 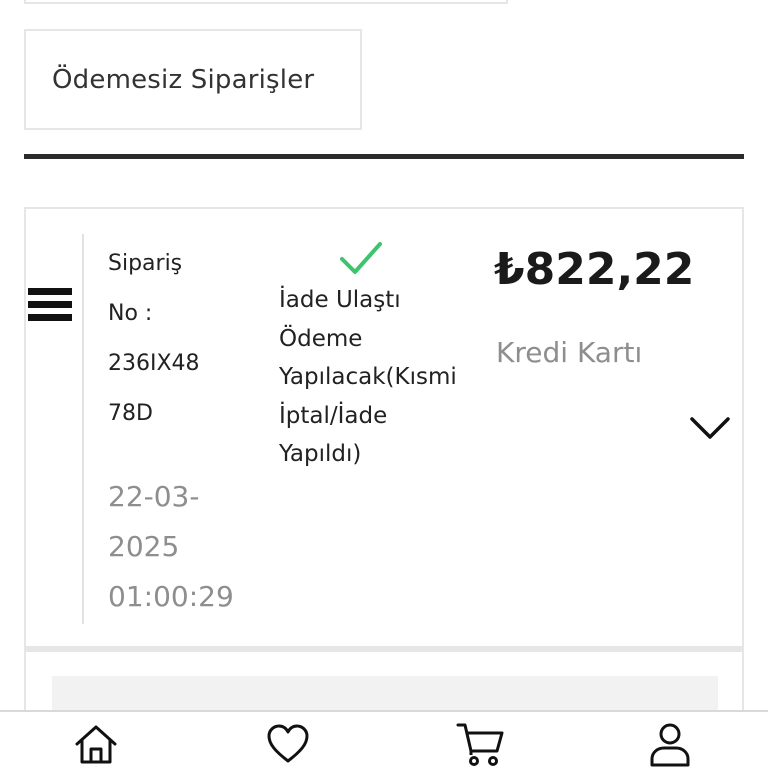 I want to click on order-number: Sipariş No : 236IX48 78D, so click(x=168, y=339).